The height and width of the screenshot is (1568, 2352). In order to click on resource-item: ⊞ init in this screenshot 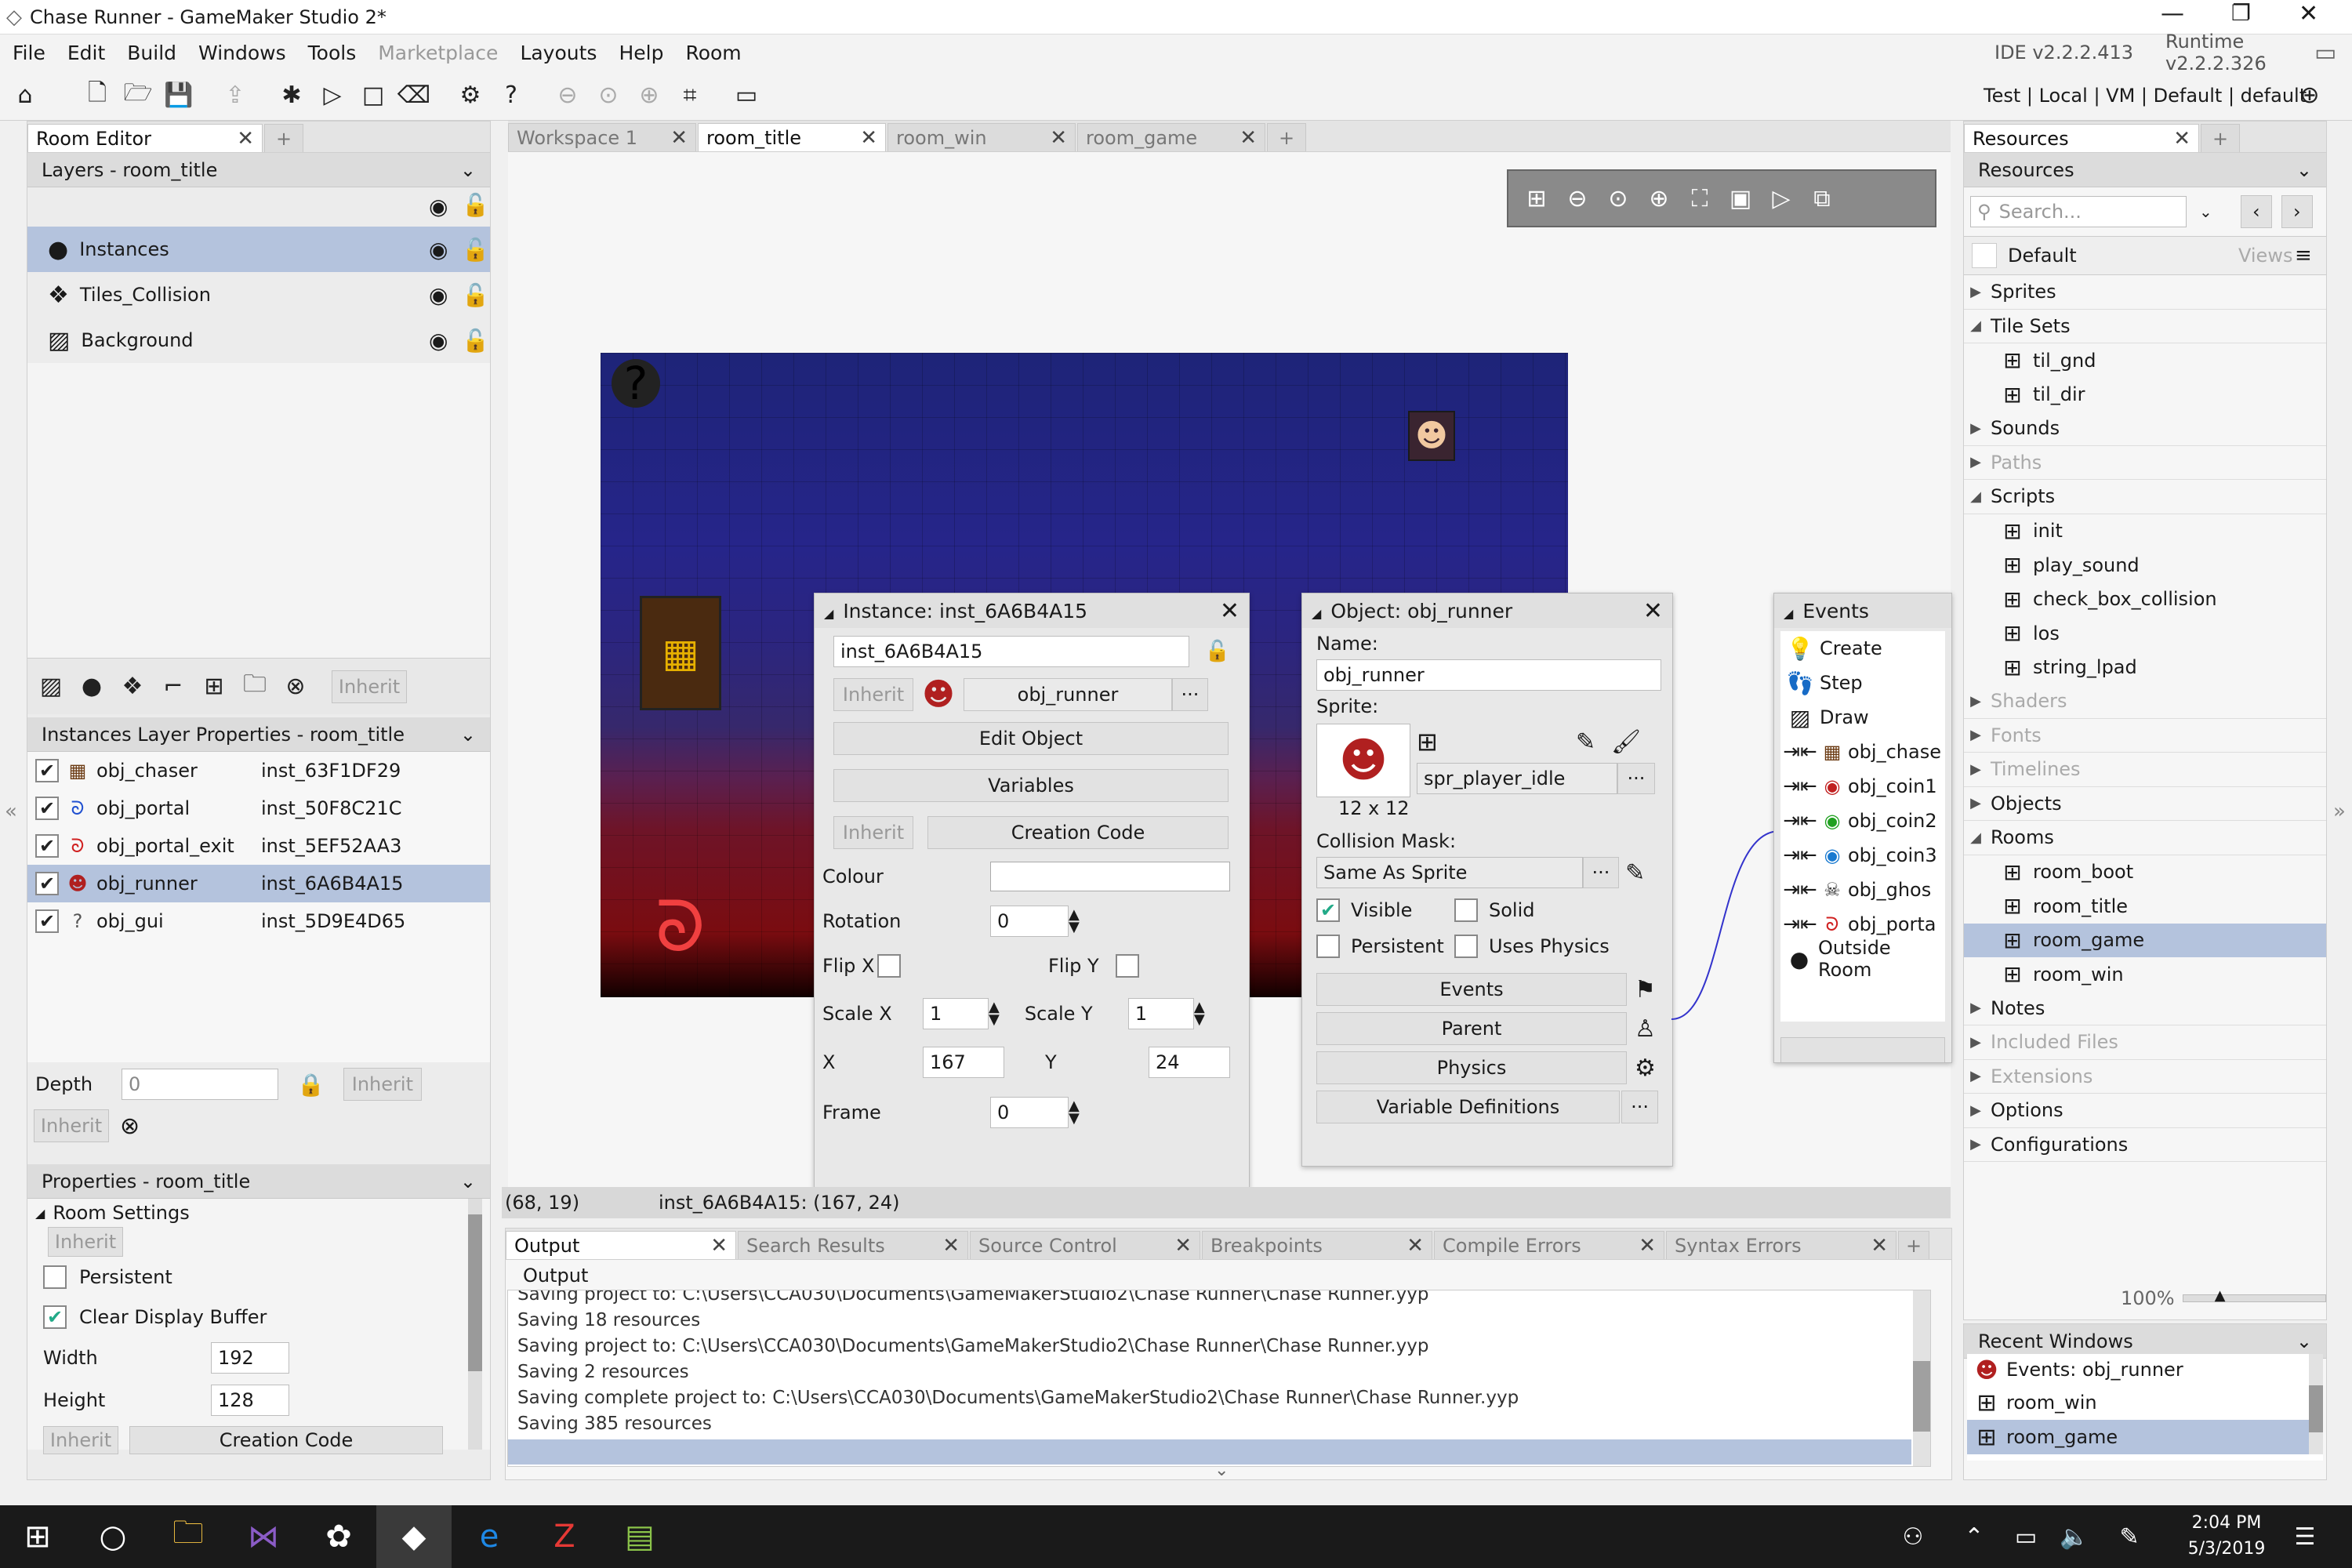, I will do `click(2145, 531)`.